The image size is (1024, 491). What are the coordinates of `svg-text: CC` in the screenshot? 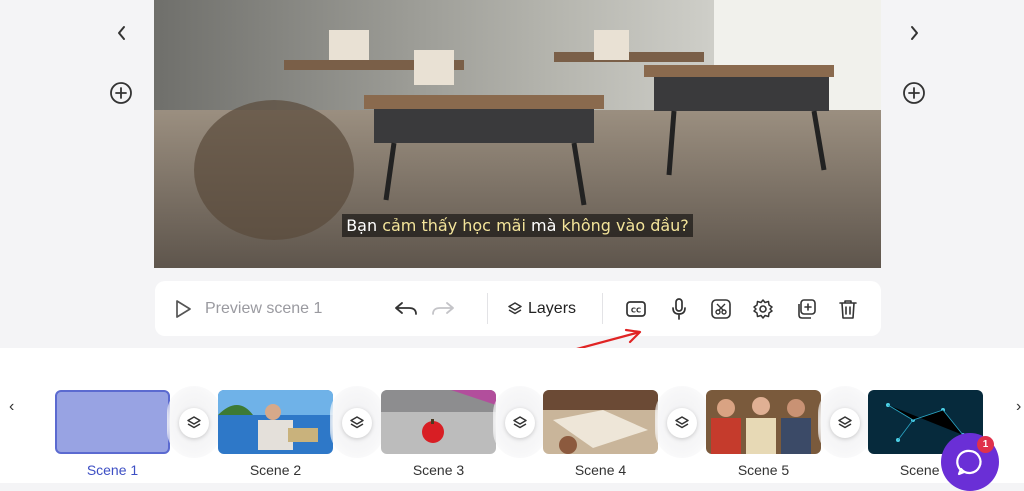 It's located at (636, 310).